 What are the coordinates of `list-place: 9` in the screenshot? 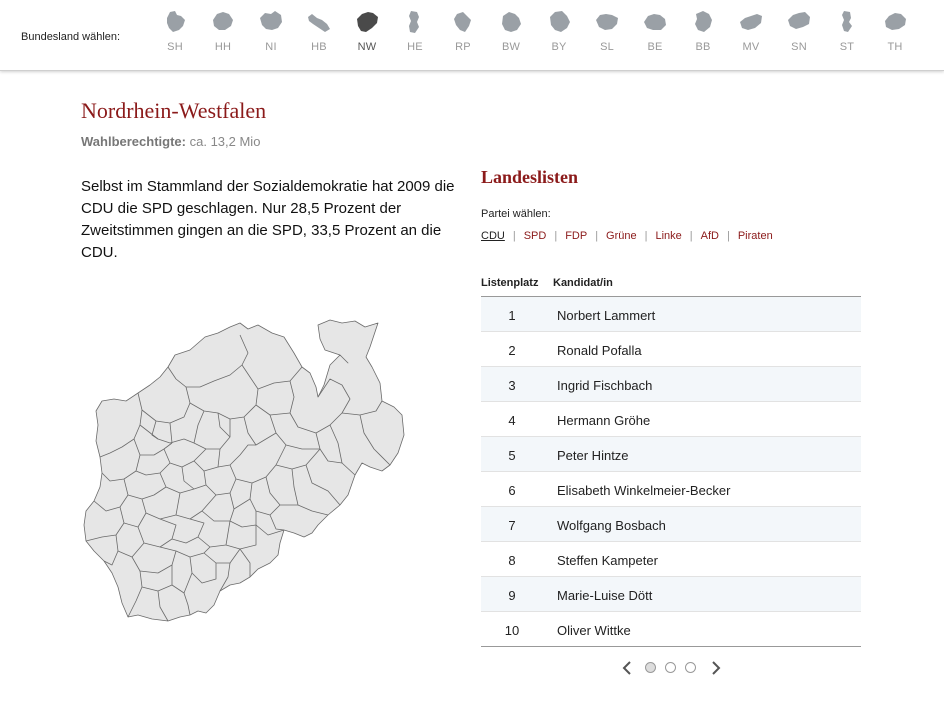 It's located at (512, 595).